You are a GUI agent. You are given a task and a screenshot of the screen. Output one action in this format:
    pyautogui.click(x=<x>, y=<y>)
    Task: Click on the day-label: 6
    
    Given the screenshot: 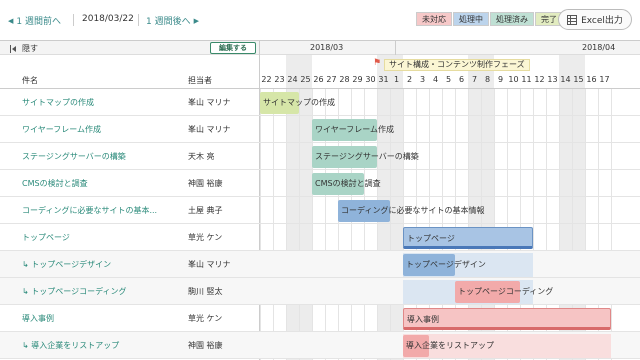 What is the action you would take?
    pyautogui.click(x=461, y=79)
    